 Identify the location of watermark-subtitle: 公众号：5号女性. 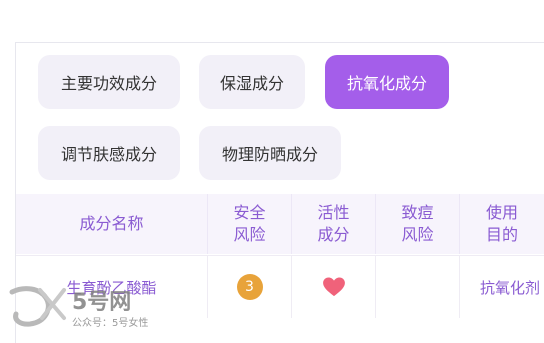
(110, 323).